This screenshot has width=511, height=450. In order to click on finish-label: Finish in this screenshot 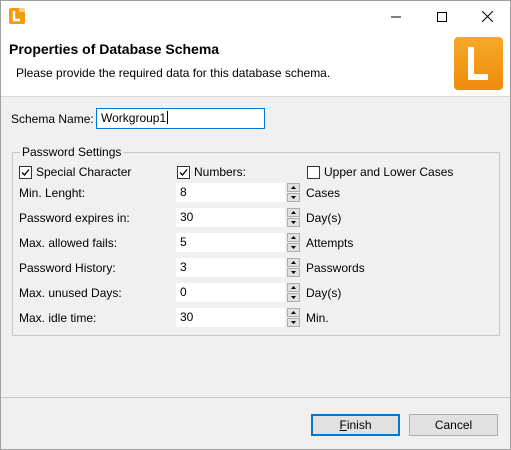, I will do `click(355, 425)`.